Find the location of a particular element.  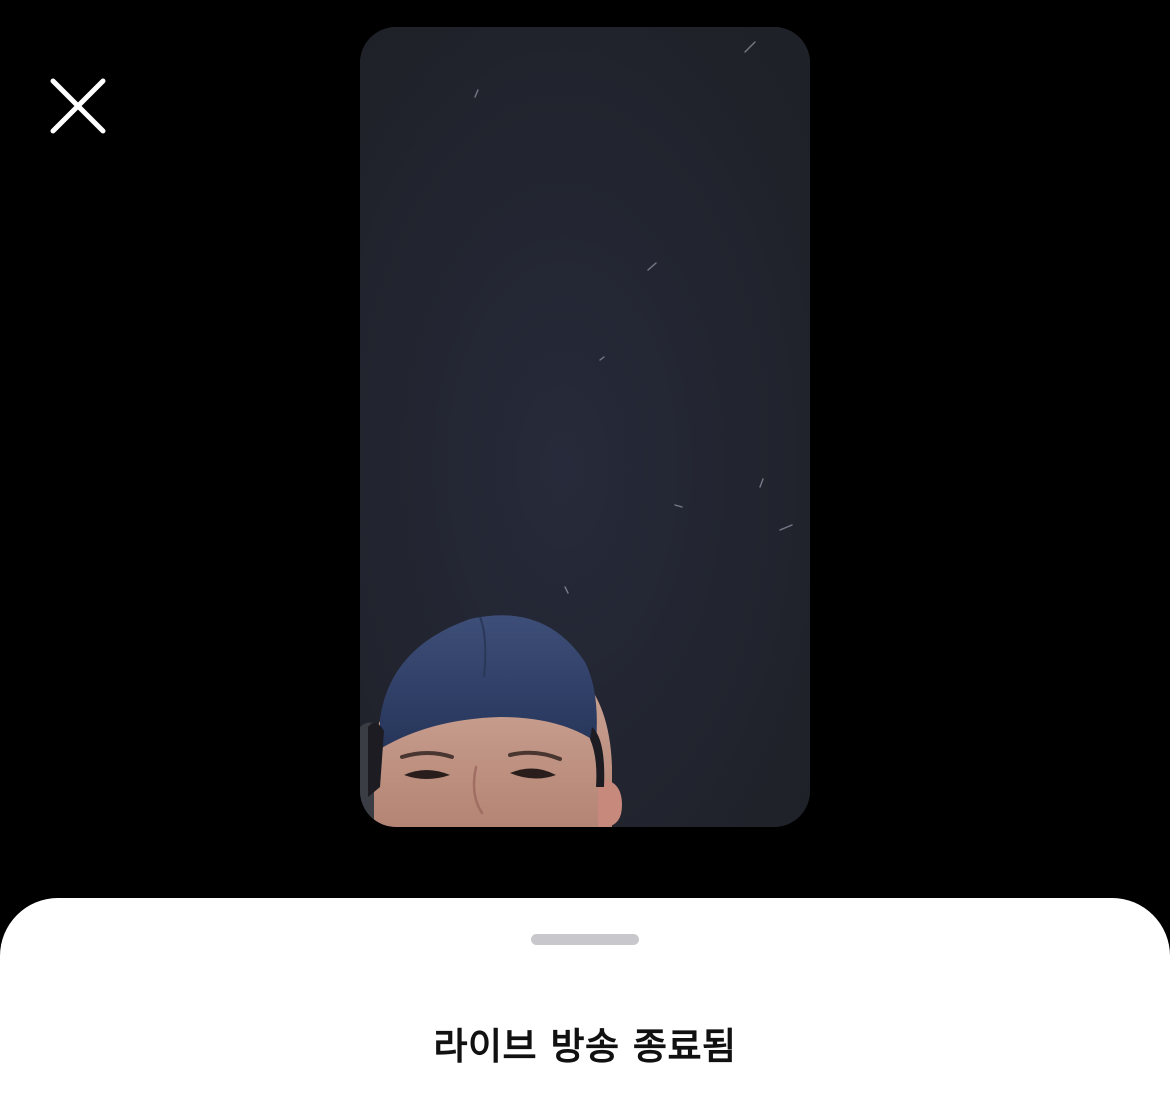

close-icon is located at coordinates (78, 106).